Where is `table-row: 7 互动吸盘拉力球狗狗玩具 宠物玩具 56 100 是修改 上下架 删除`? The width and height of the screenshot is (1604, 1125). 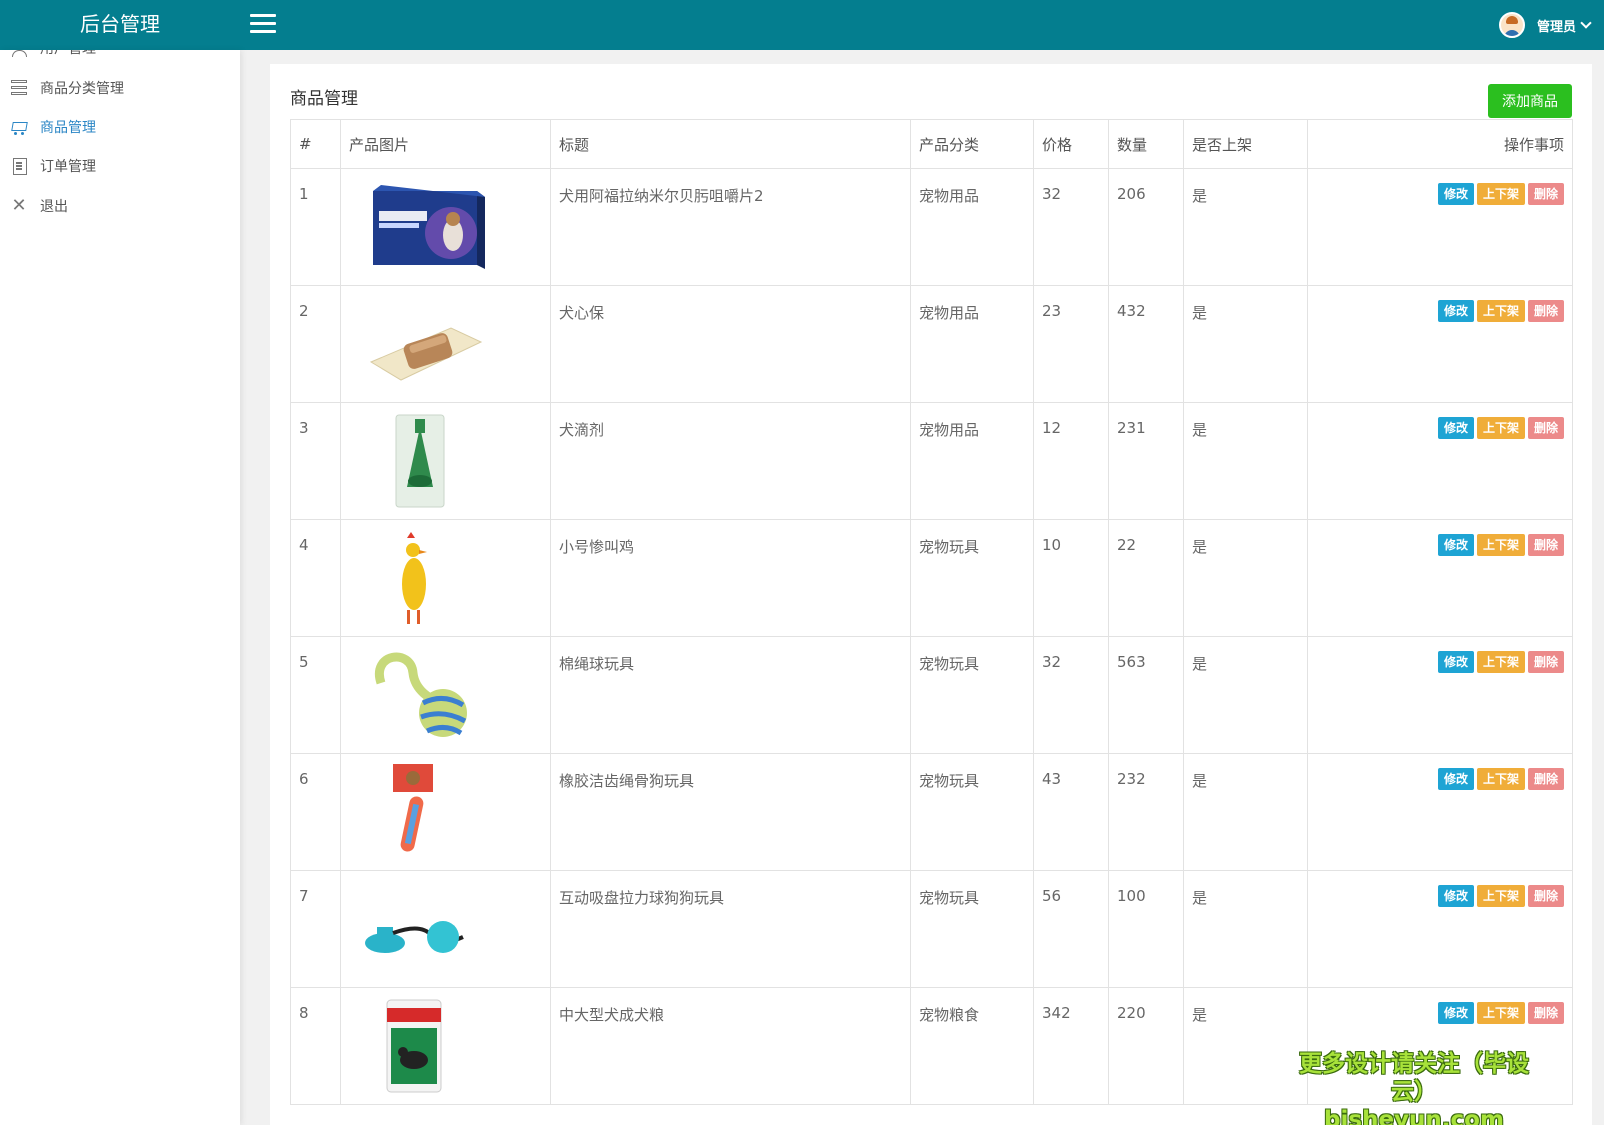
table-row: 7 互动吸盘拉力球狗狗玩具 宠物玩具 56 100 是修改 上下架 删除 is located at coordinates (931, 929).